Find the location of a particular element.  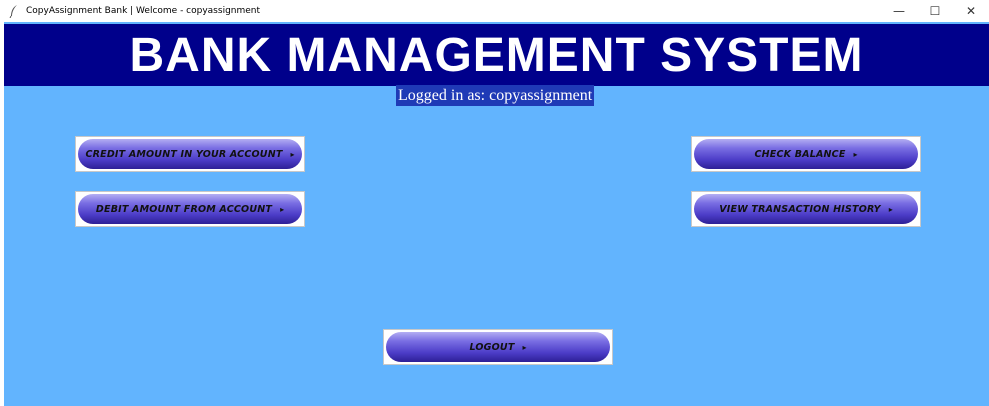

check-balance-pill: CHECK BALANCE ▸ is located at coordinates (806, 154).